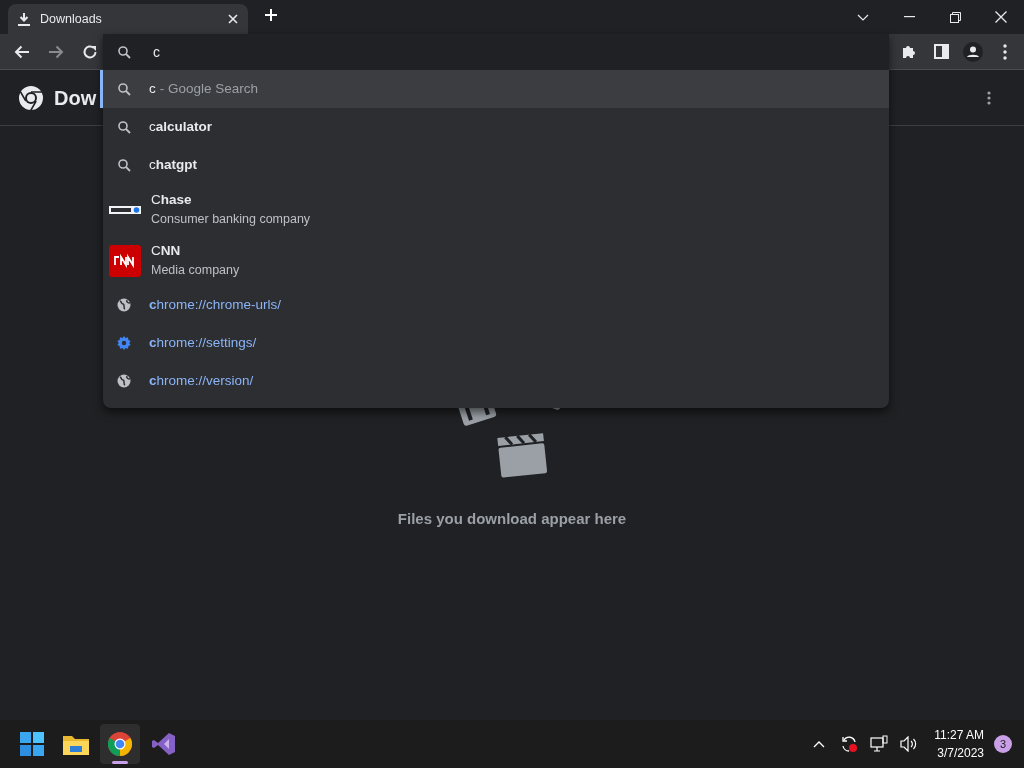 The height and width of the screenshot is (768, 1024). Describe the element at coordinates (494, 209) in the screenshot. I see `suggestion-row: Chase Consumer banking company` at that location.